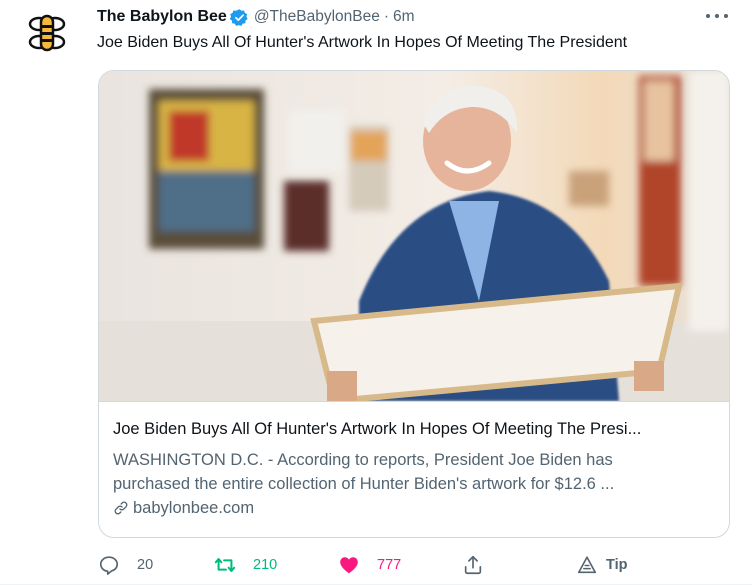 This screenshot has height=585, width=752. I want to click on share-button, so click(473, 565).